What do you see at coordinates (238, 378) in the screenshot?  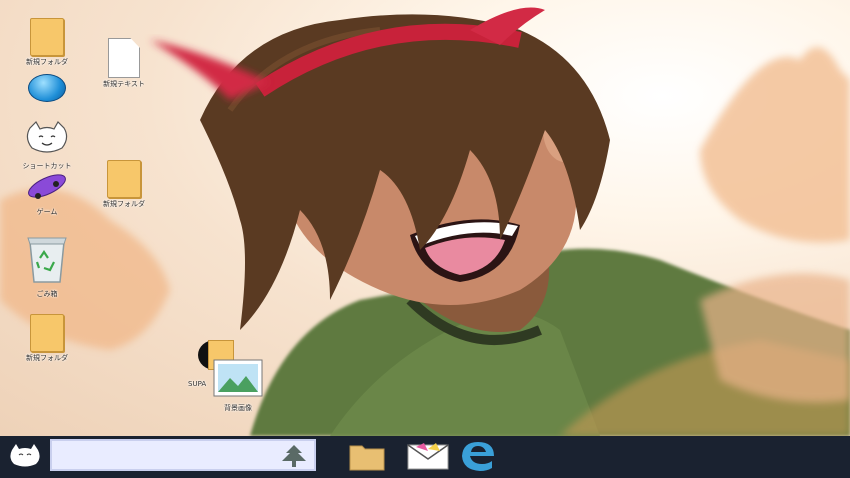 I see `image-file-icon` at bounding box center [238, 378].